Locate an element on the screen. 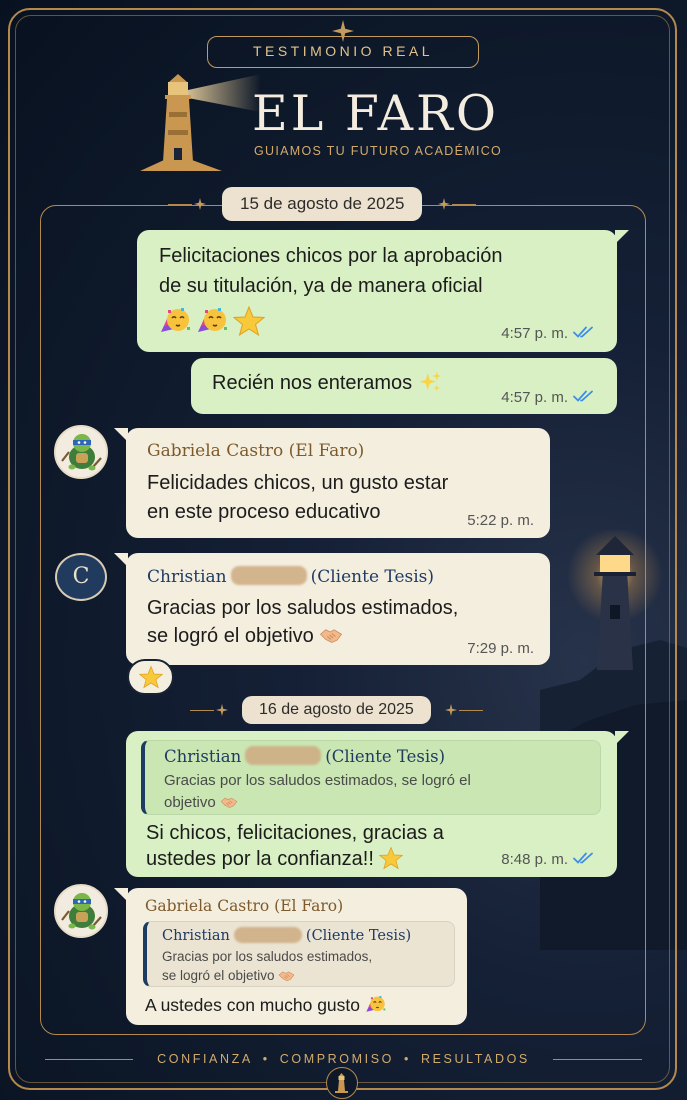  quoted-text: objetivo is located at coordinates (190, 802).